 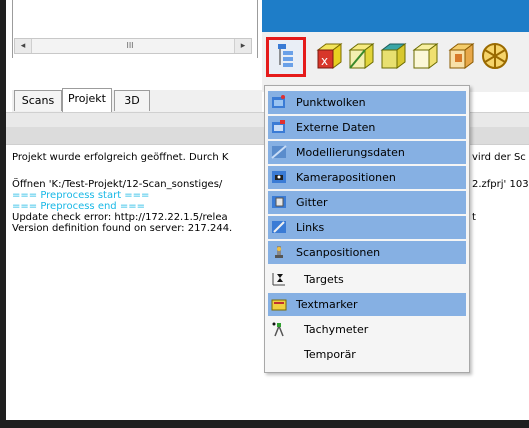 What do you see at coordinates (331, 102) in the screenshot?
I see `menu-item-label: Punktwolken` at bounding box center [331, 102].